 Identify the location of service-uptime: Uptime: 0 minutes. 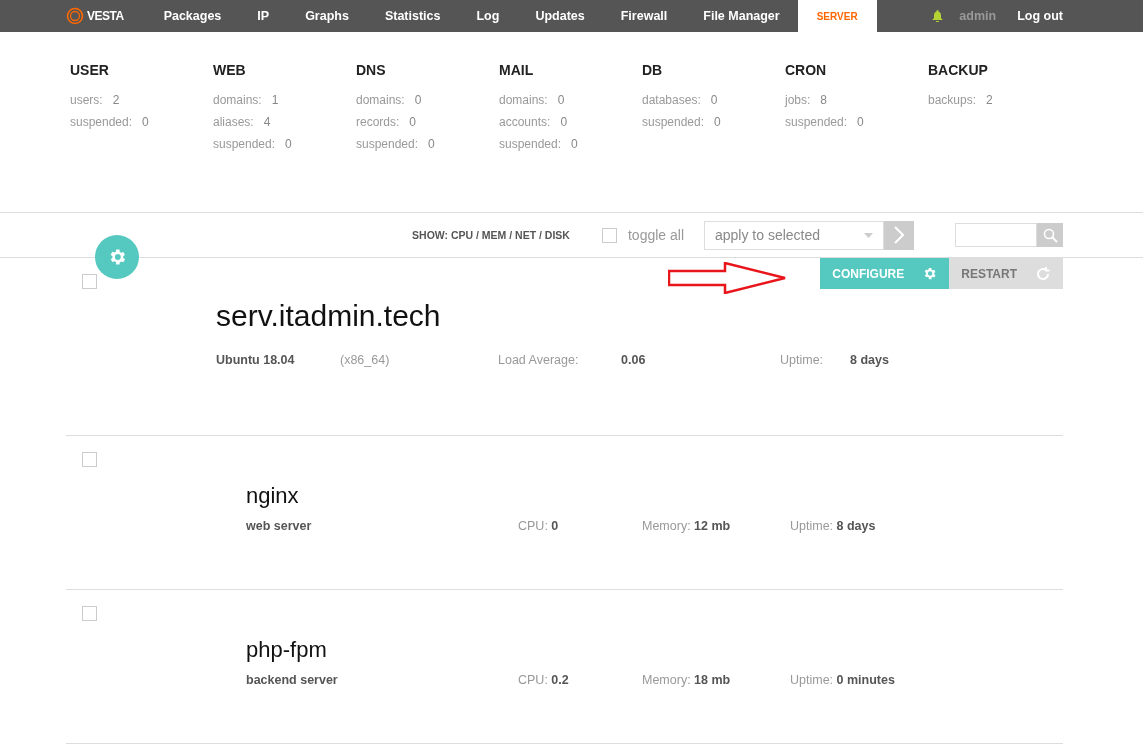
(843, 680).